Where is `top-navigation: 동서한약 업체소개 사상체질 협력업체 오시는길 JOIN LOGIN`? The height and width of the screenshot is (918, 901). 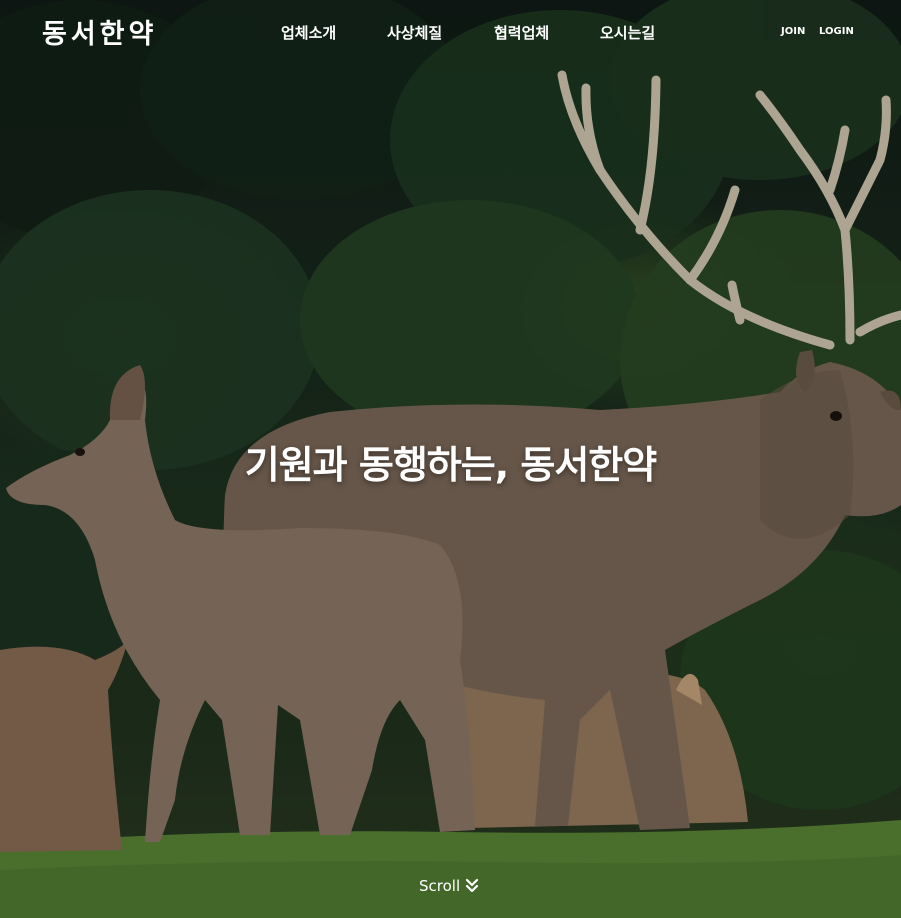 top-navigation: 동서한약 업체소개 사상체질 협력업체 오시는길 JOIN LOGIN is located at coordinates (450, 31).